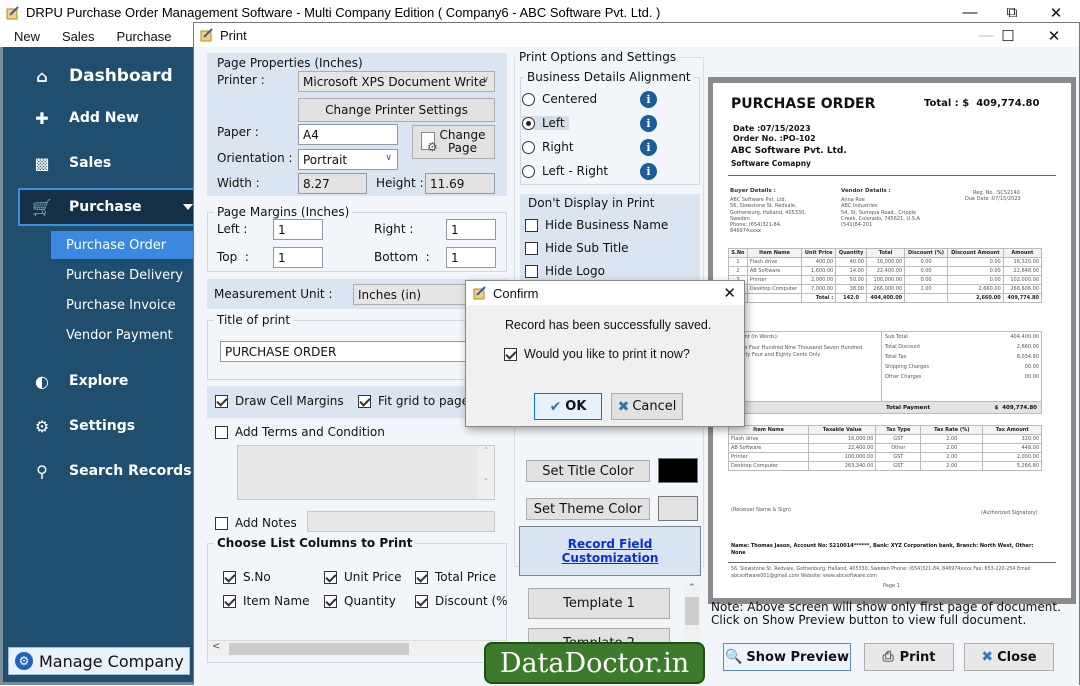 The image size is (1080, 686). I want to click on print-button: ⎙ Print, so click(909, 657).